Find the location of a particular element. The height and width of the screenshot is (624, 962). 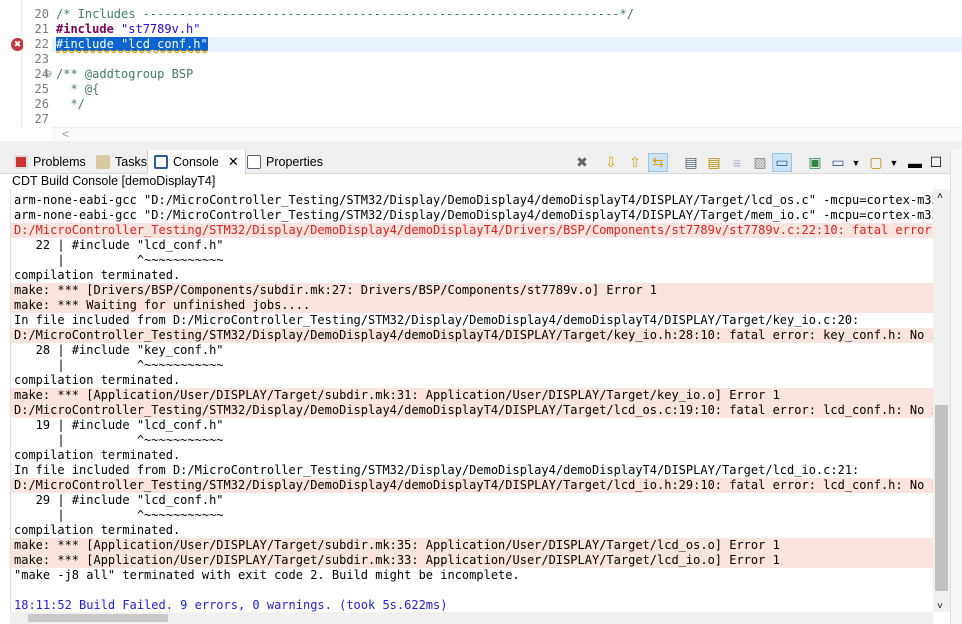

console-title: CDT Build Console [demoDisplayT4] is located at coordinates (481, 181).